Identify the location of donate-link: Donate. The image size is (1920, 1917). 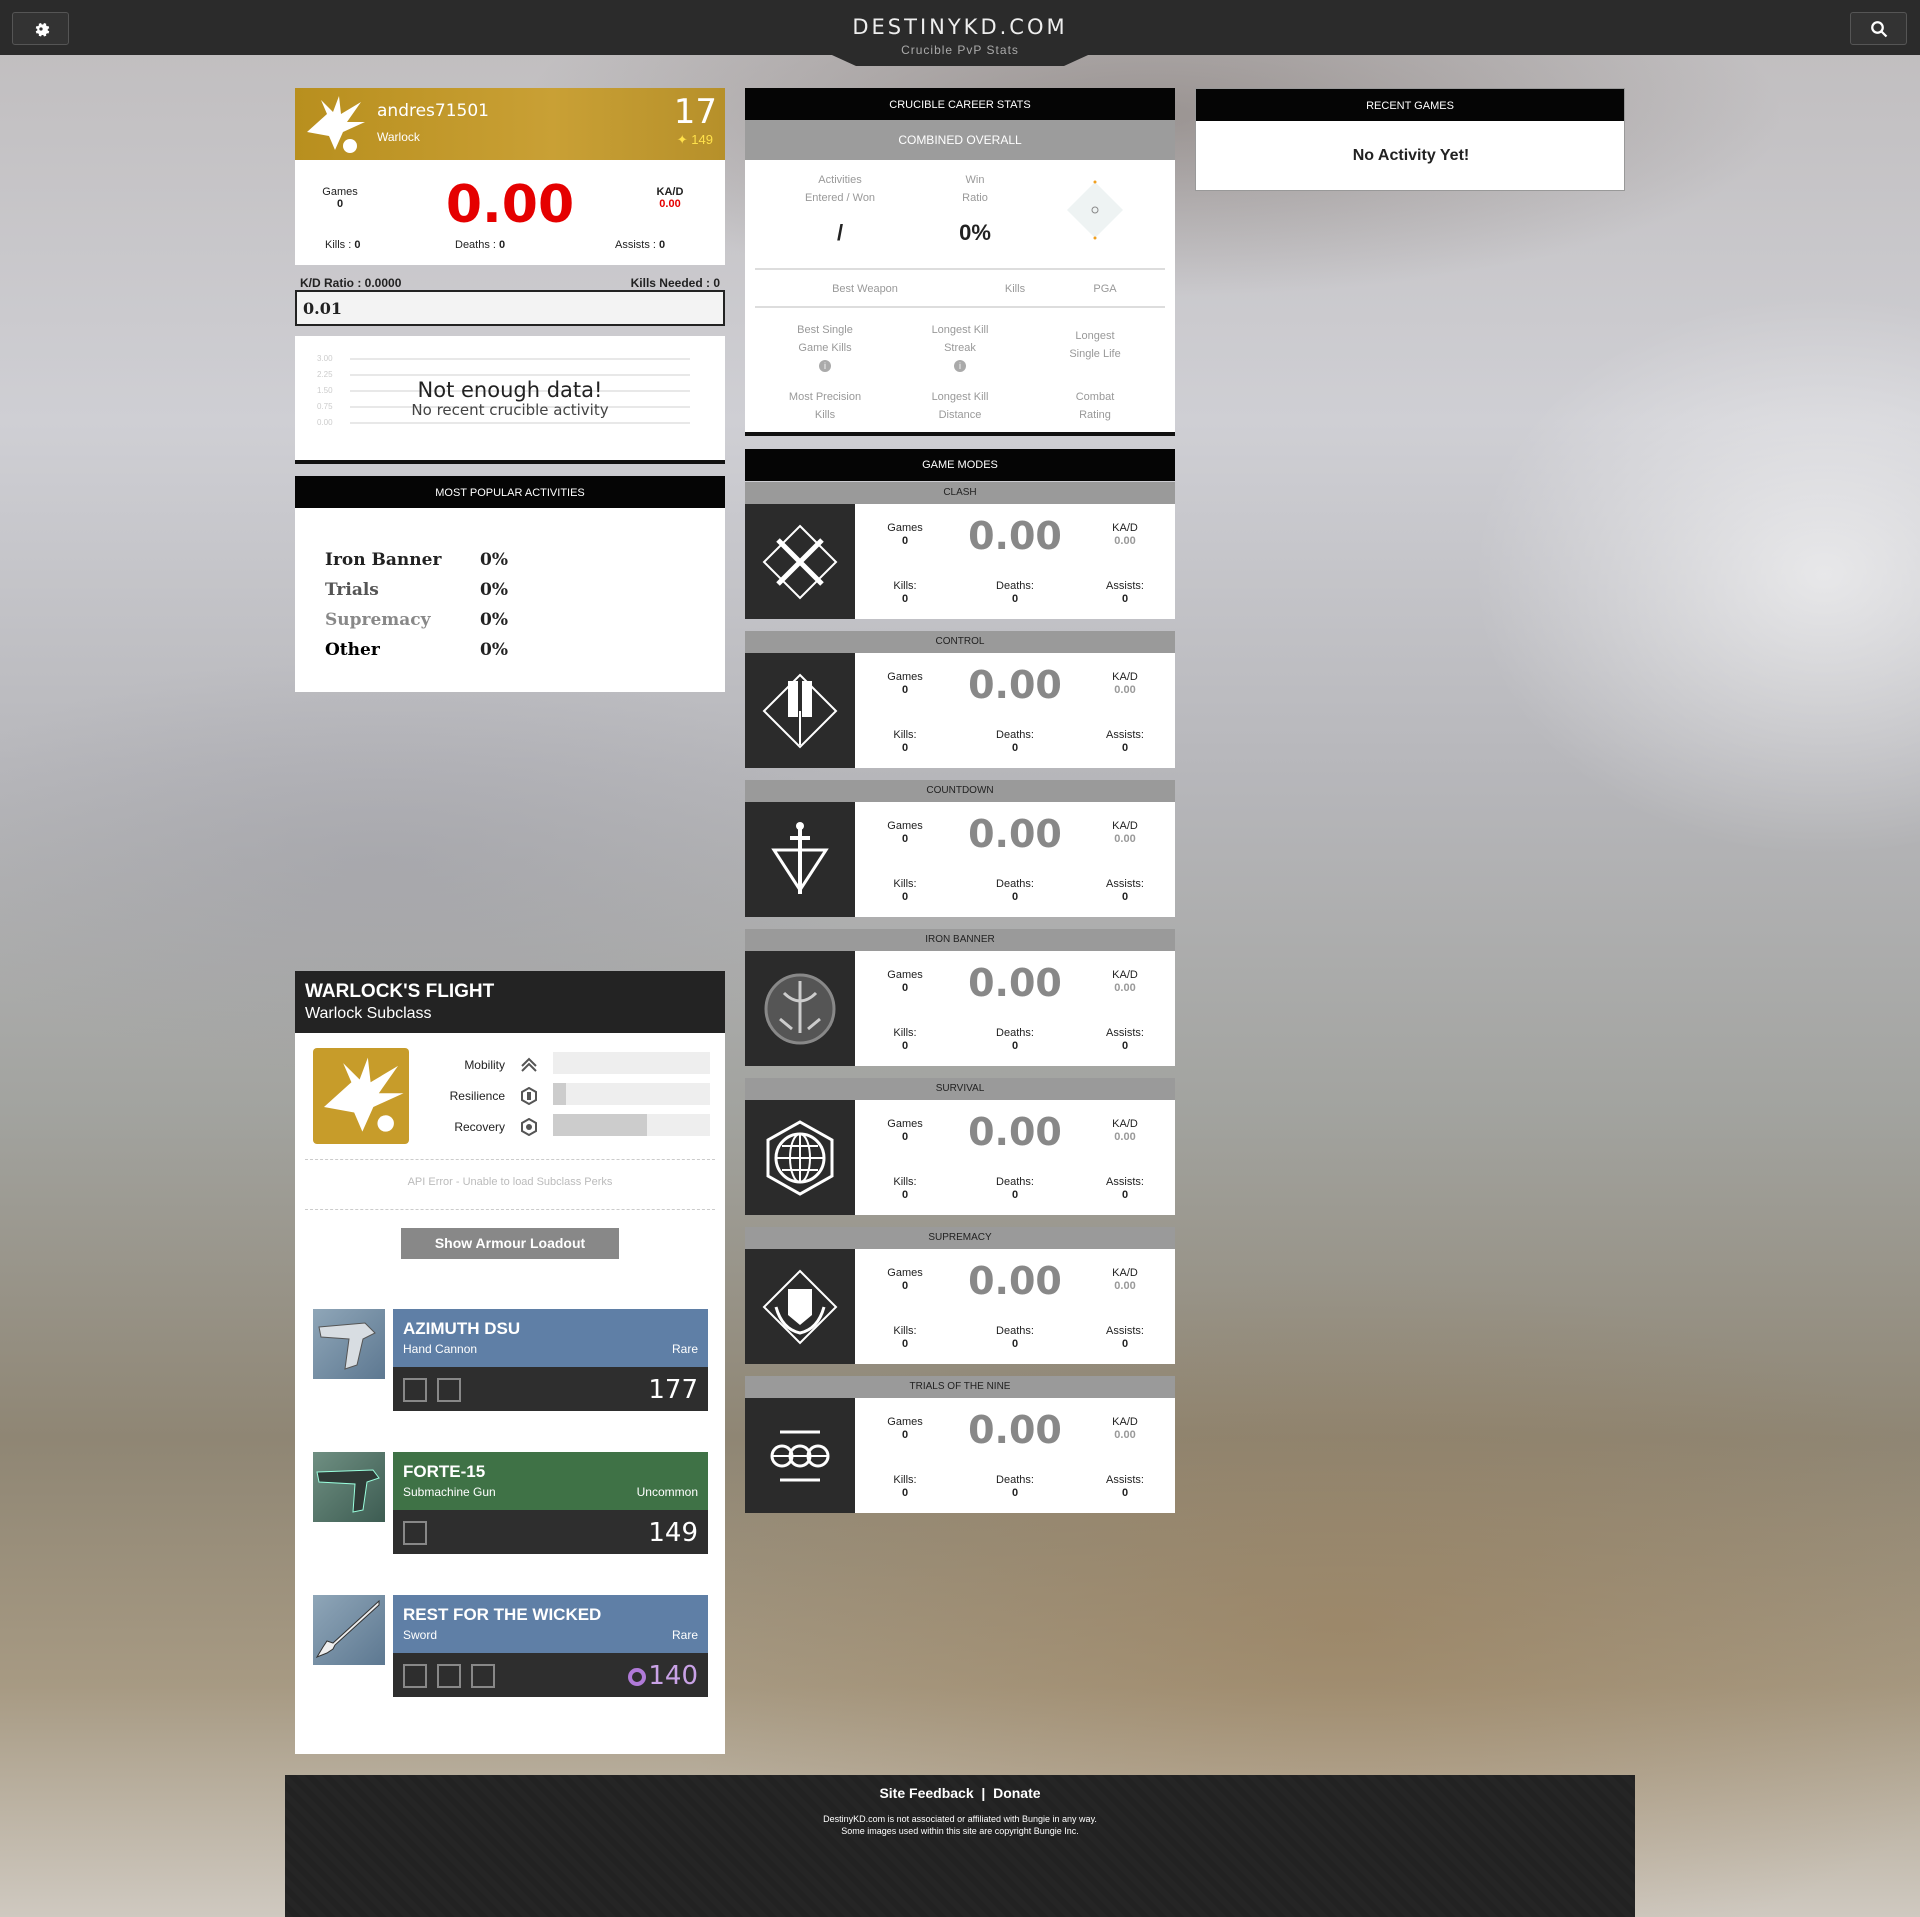
(1016, 1793).